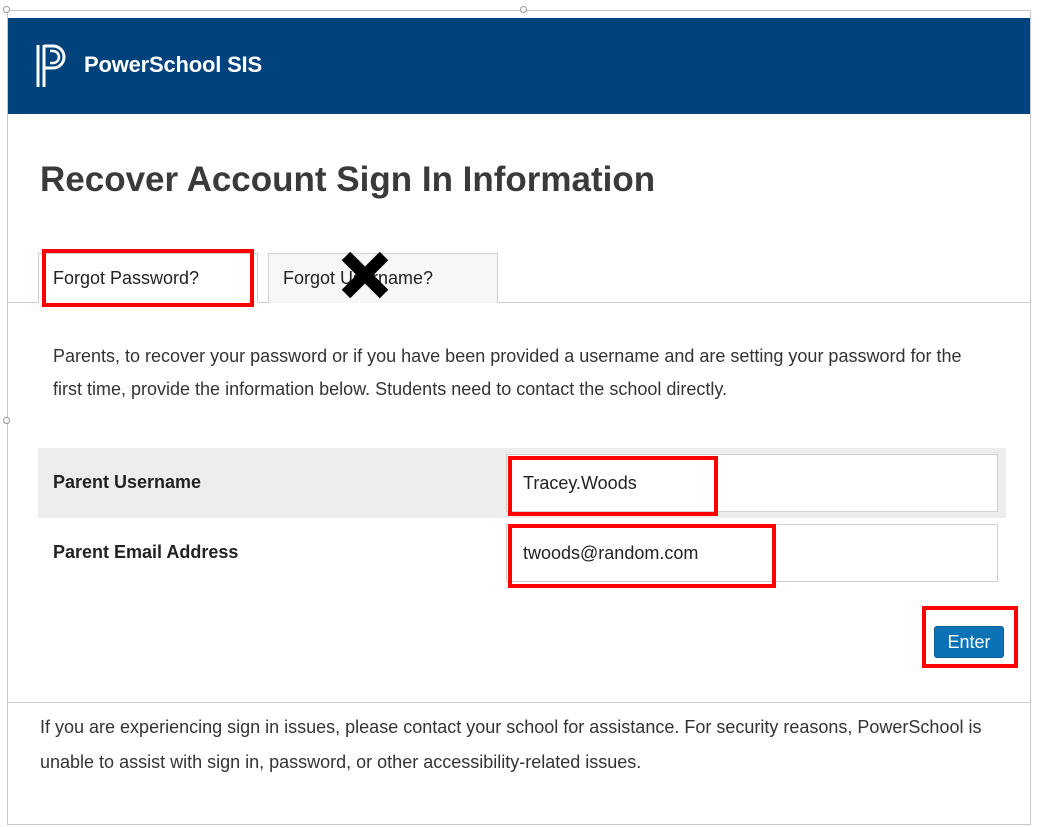 This screenshot has width=1040, height=827. What do you see at coordinates (51, 65) in the screenshot?
I see `powerschool-logo-icon` at bounding box center [51, 65].